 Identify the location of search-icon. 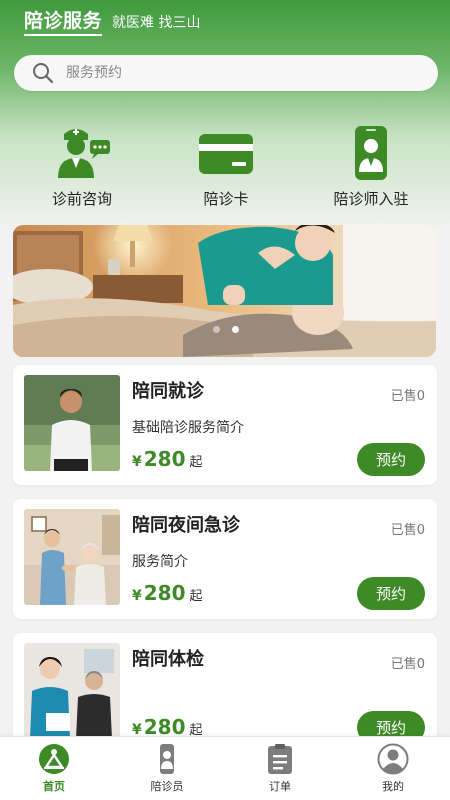
(43, 73).